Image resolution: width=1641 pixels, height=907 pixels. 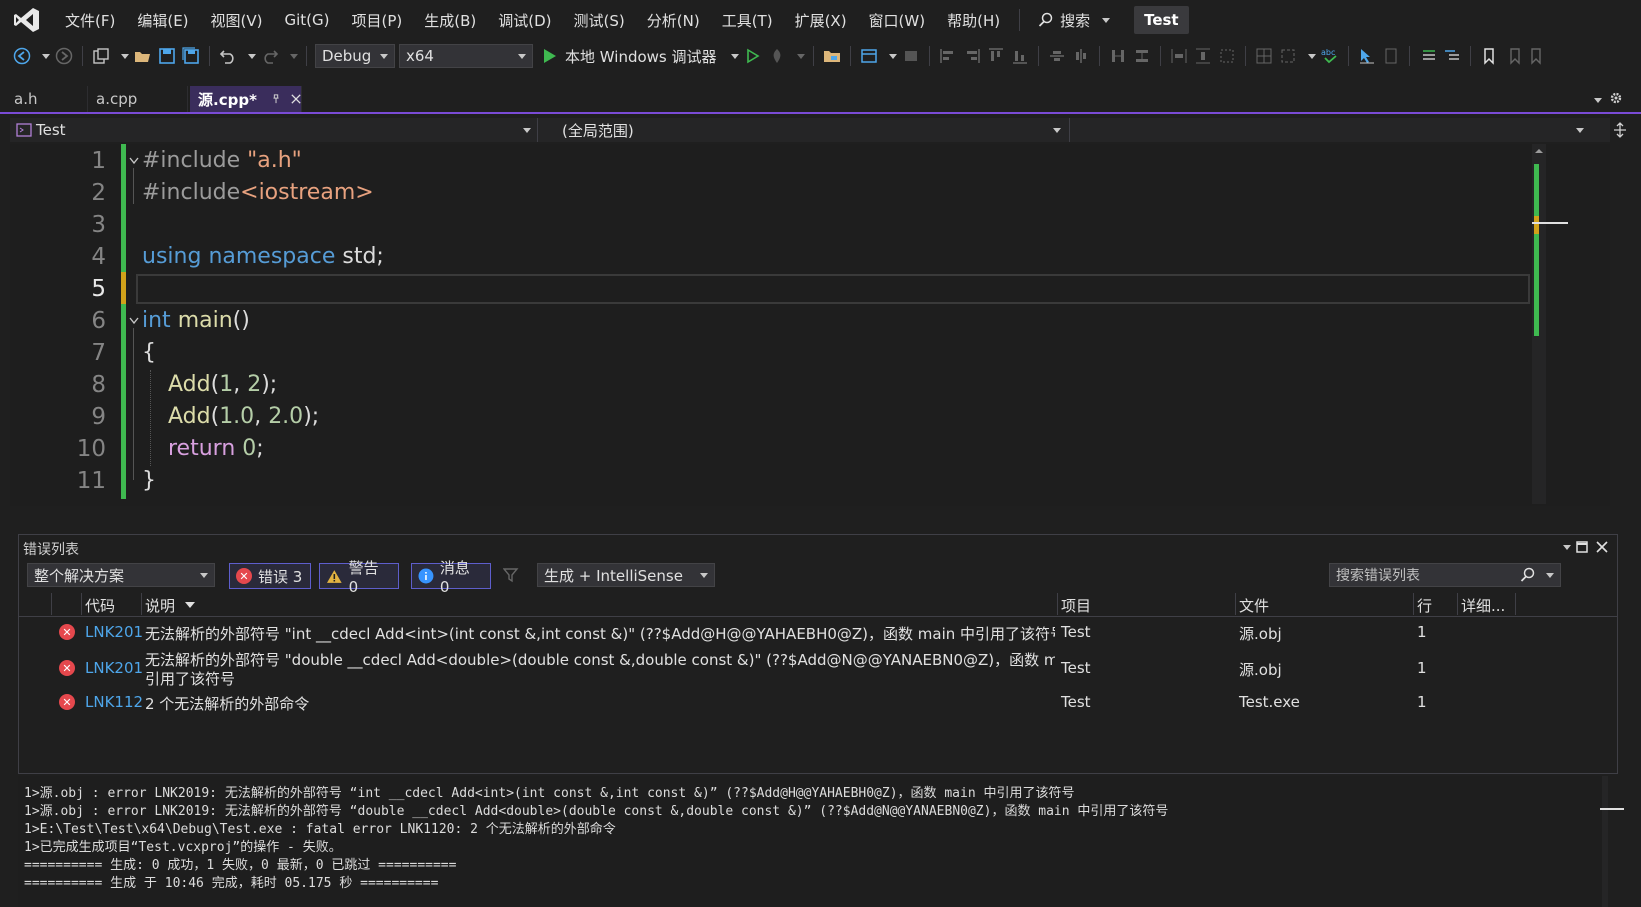 I want to click on column-header-project: 项目, so click(x=1076, y=605).